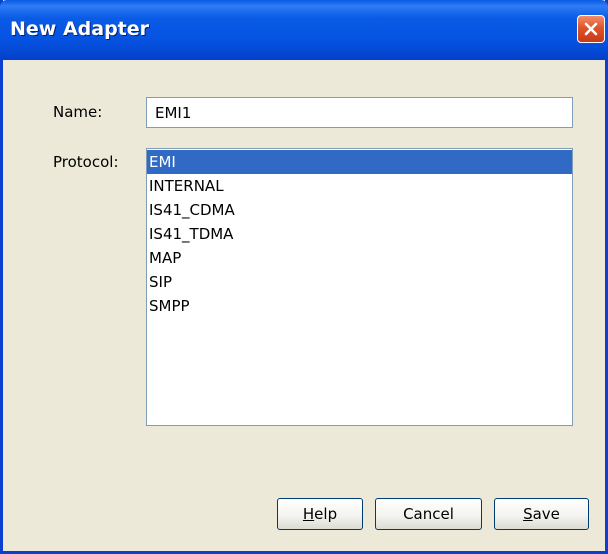 Image resolution: width=608 pixels, height=554 pixels. Describe the element at coordinates (359, 186) in the screenshot. I see `protocol-option-internal: INTERNAL` at that location.